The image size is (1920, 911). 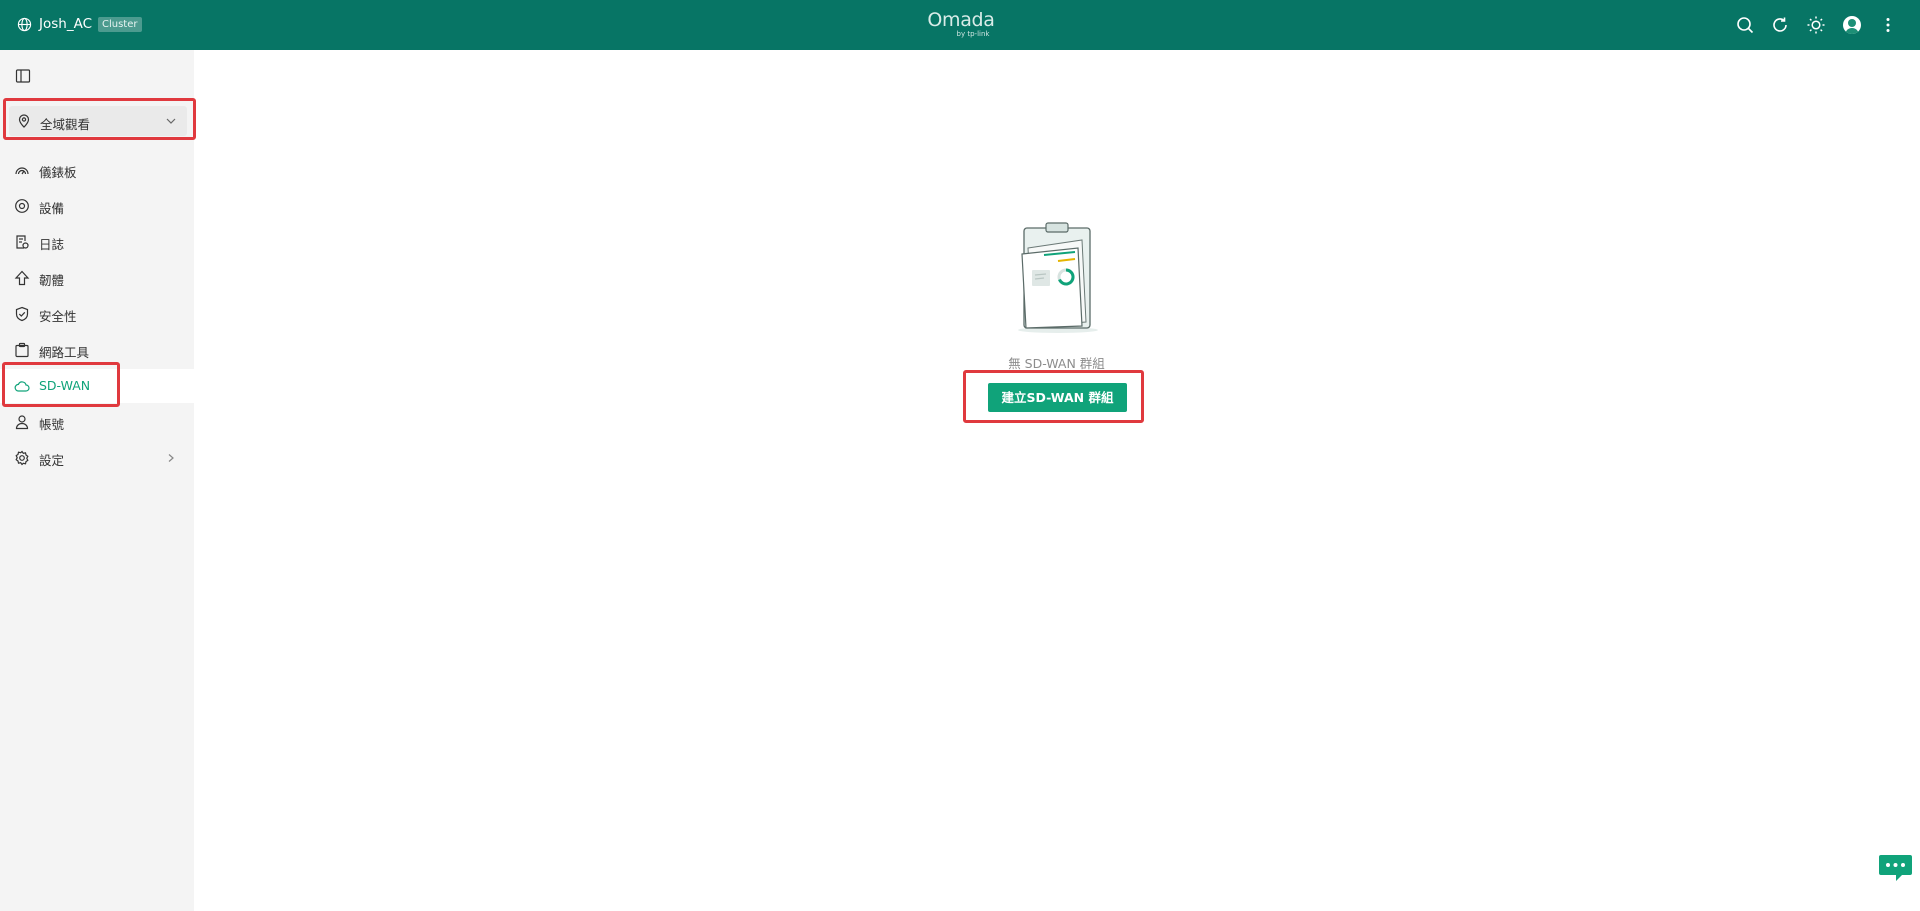 What do you see at coordinates (22, 350) in the screenshot?
I see `network-tools-icon` at bounding box center [22, 350].